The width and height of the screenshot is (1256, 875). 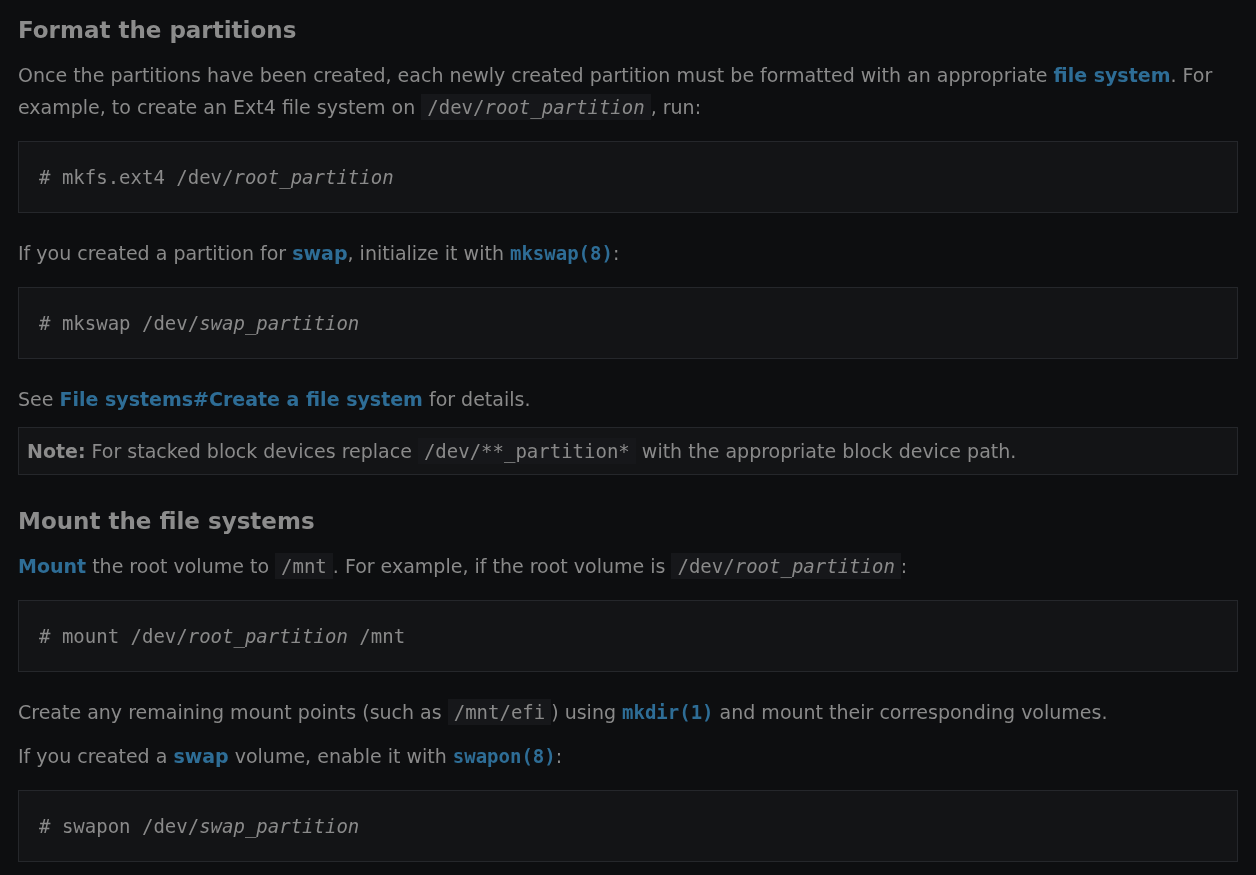 What do you see at coordinates (628, 323) in the screenshot?
I see `code-block: # mkswap /dev/swap_partition` at bounding box center [628, 323].